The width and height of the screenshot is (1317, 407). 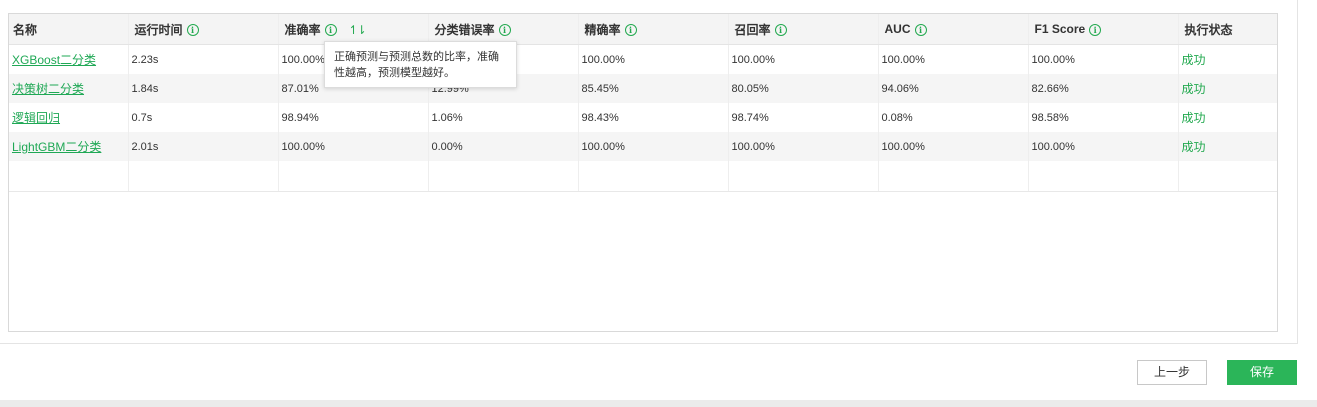 What do you see at coordinates (1103, 29) in the screenshot?
I see `column-header-f1-score: F1 Score i` at bounding box center [1103, 29].